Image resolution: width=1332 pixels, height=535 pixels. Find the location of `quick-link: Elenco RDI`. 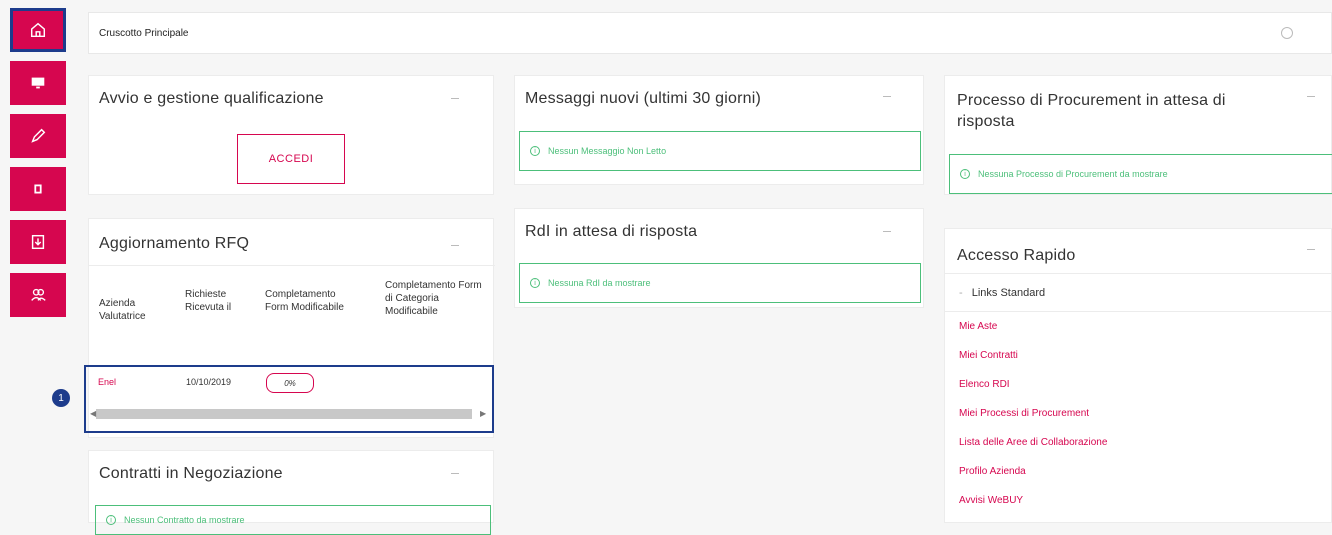

quick-link: Elenco RDI is located at coordinates (984, 384).